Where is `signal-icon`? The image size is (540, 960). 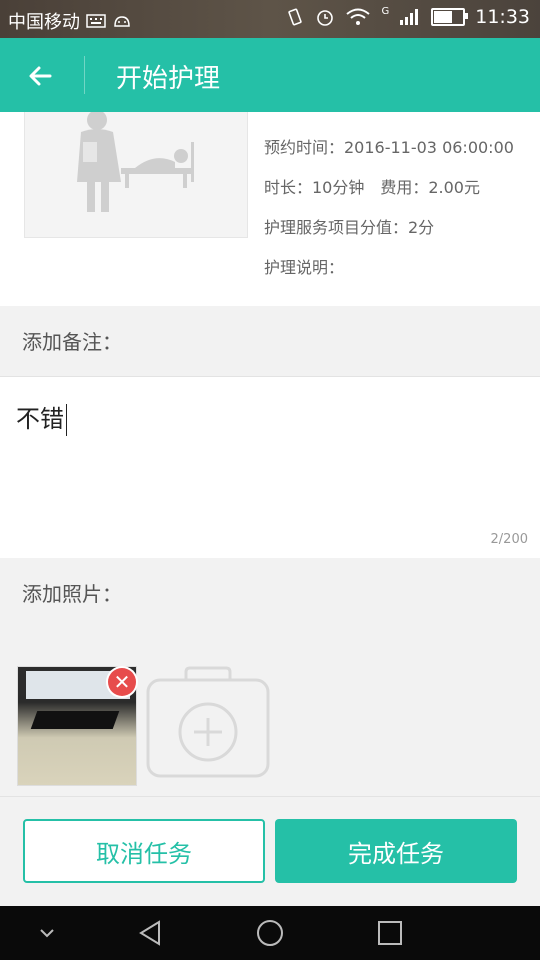
signal-icon is located at coordinates (409, 17).